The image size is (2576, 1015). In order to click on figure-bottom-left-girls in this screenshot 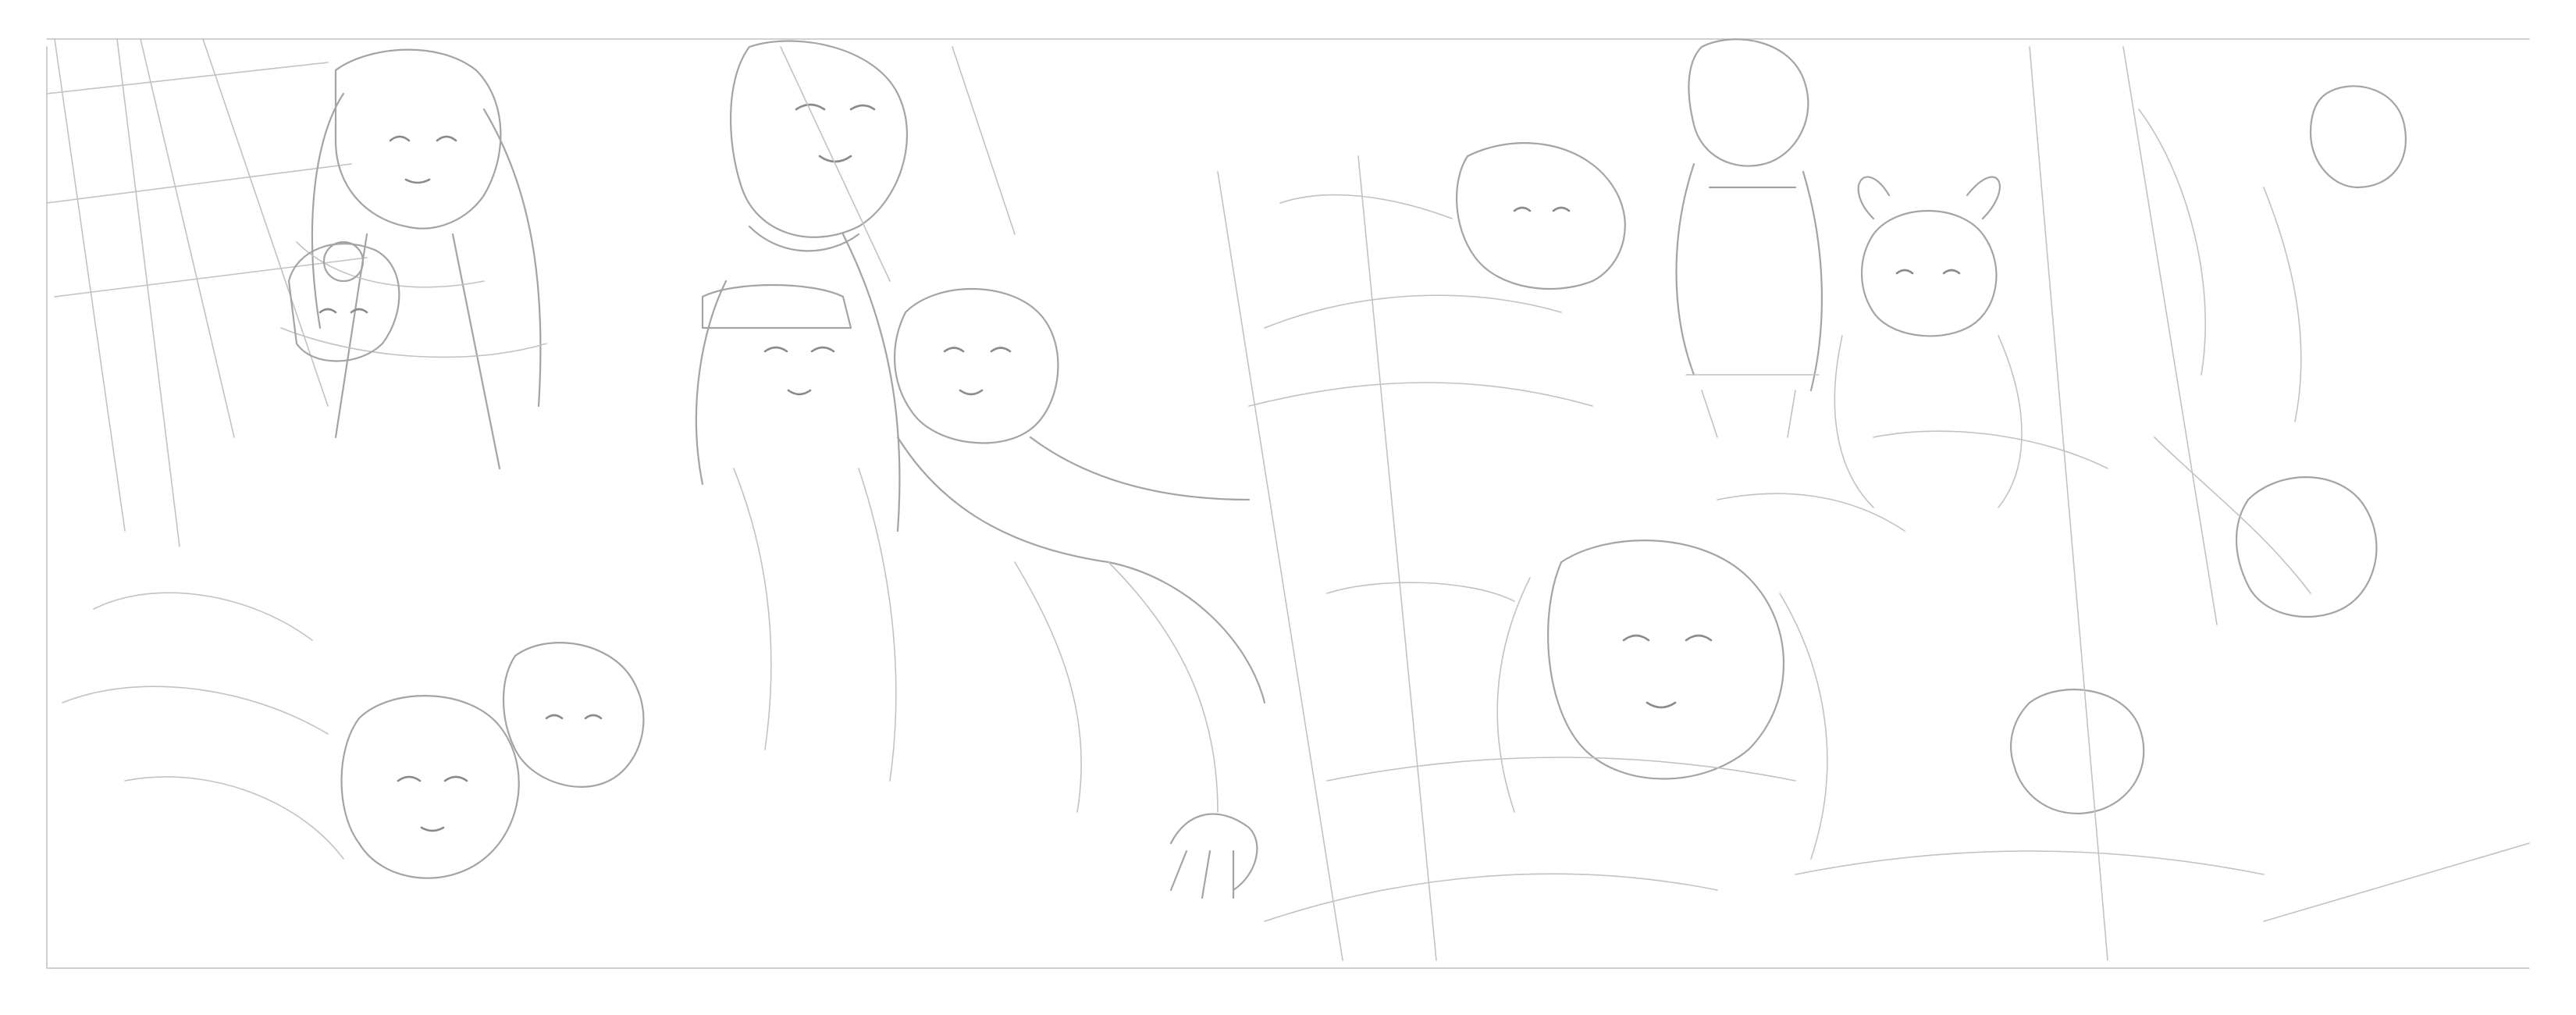, I will do `click(353, 735)`.